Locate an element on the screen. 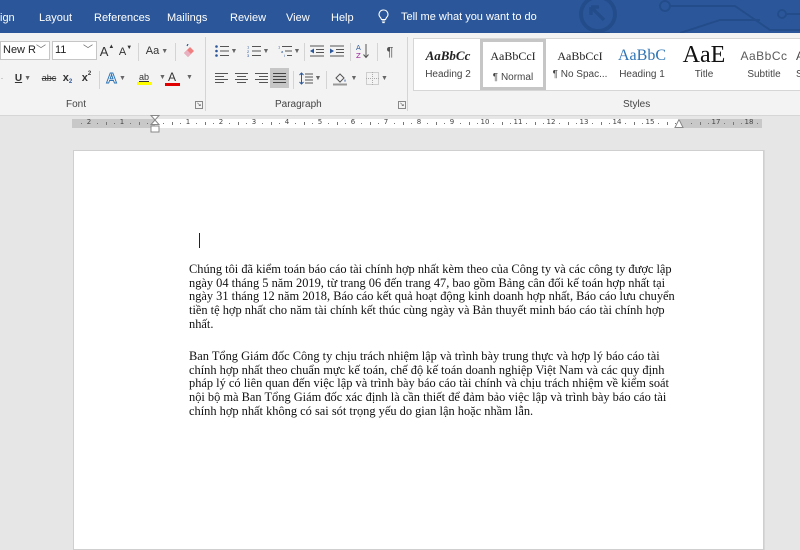 The width and height of the screenshot is (800, 550). horizontal-ruler: 2 1 1 2 3 4 5 6 7 8 9 10 11 12 13 14 15 17 18 is located at coordinates (417, 123).